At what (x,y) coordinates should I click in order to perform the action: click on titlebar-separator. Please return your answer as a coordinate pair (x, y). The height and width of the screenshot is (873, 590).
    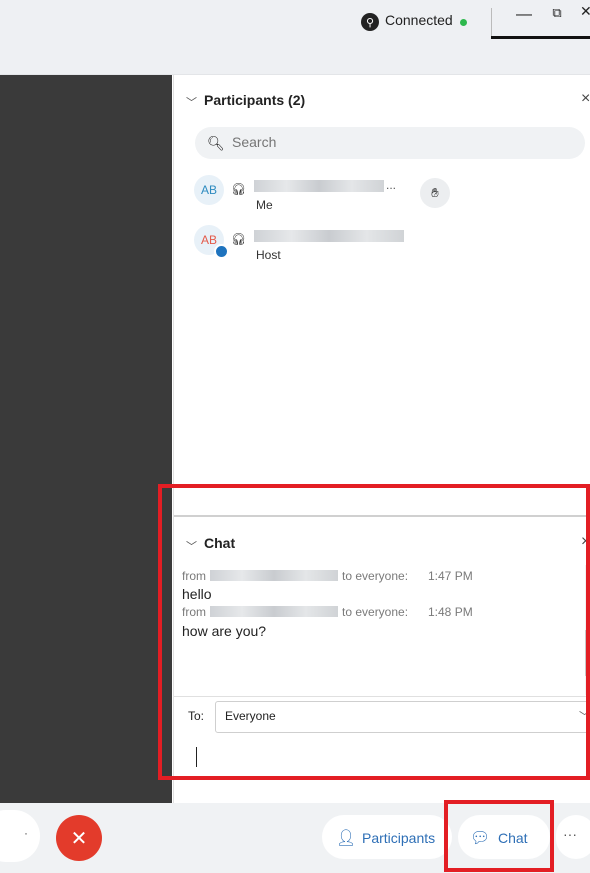
    Looking at the image, I should click on (491, 23).